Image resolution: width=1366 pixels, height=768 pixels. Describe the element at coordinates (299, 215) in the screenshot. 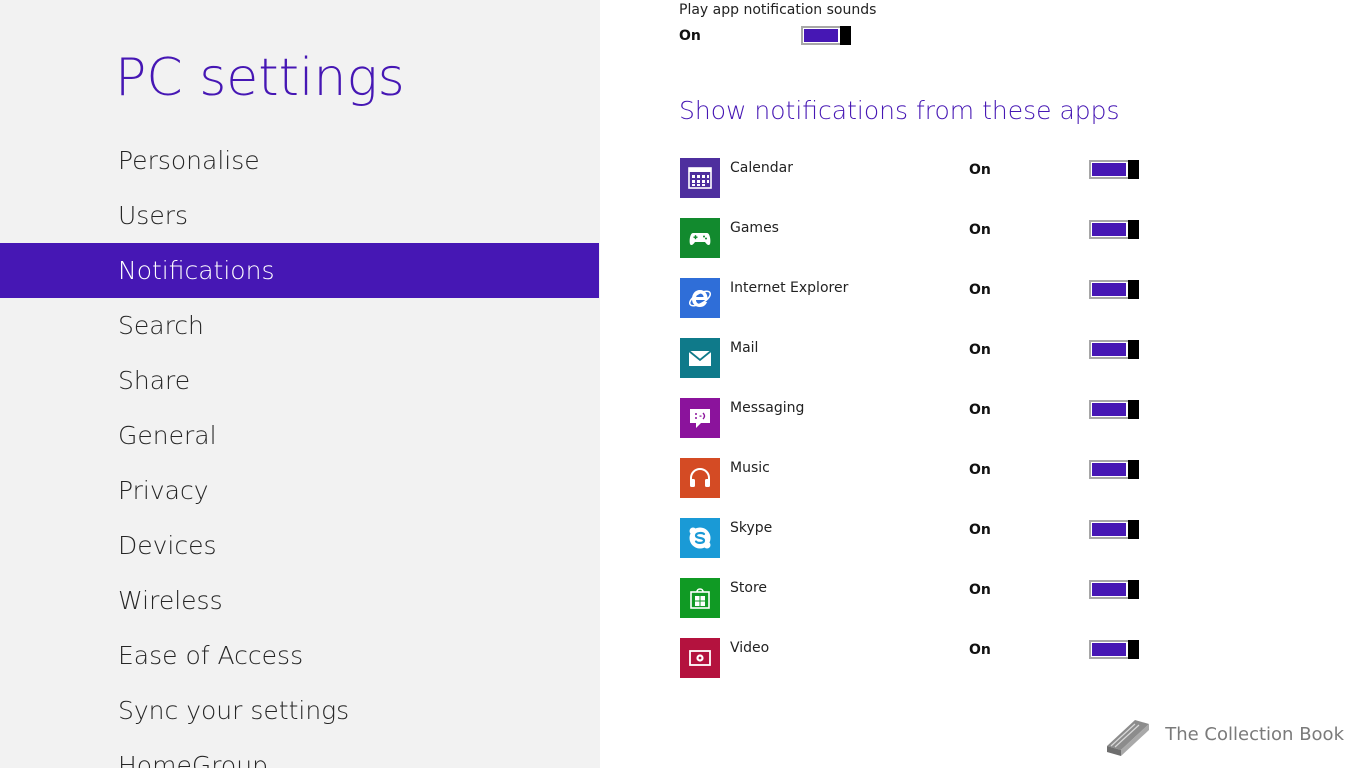

I see `nav-item-users: Users` at that location.